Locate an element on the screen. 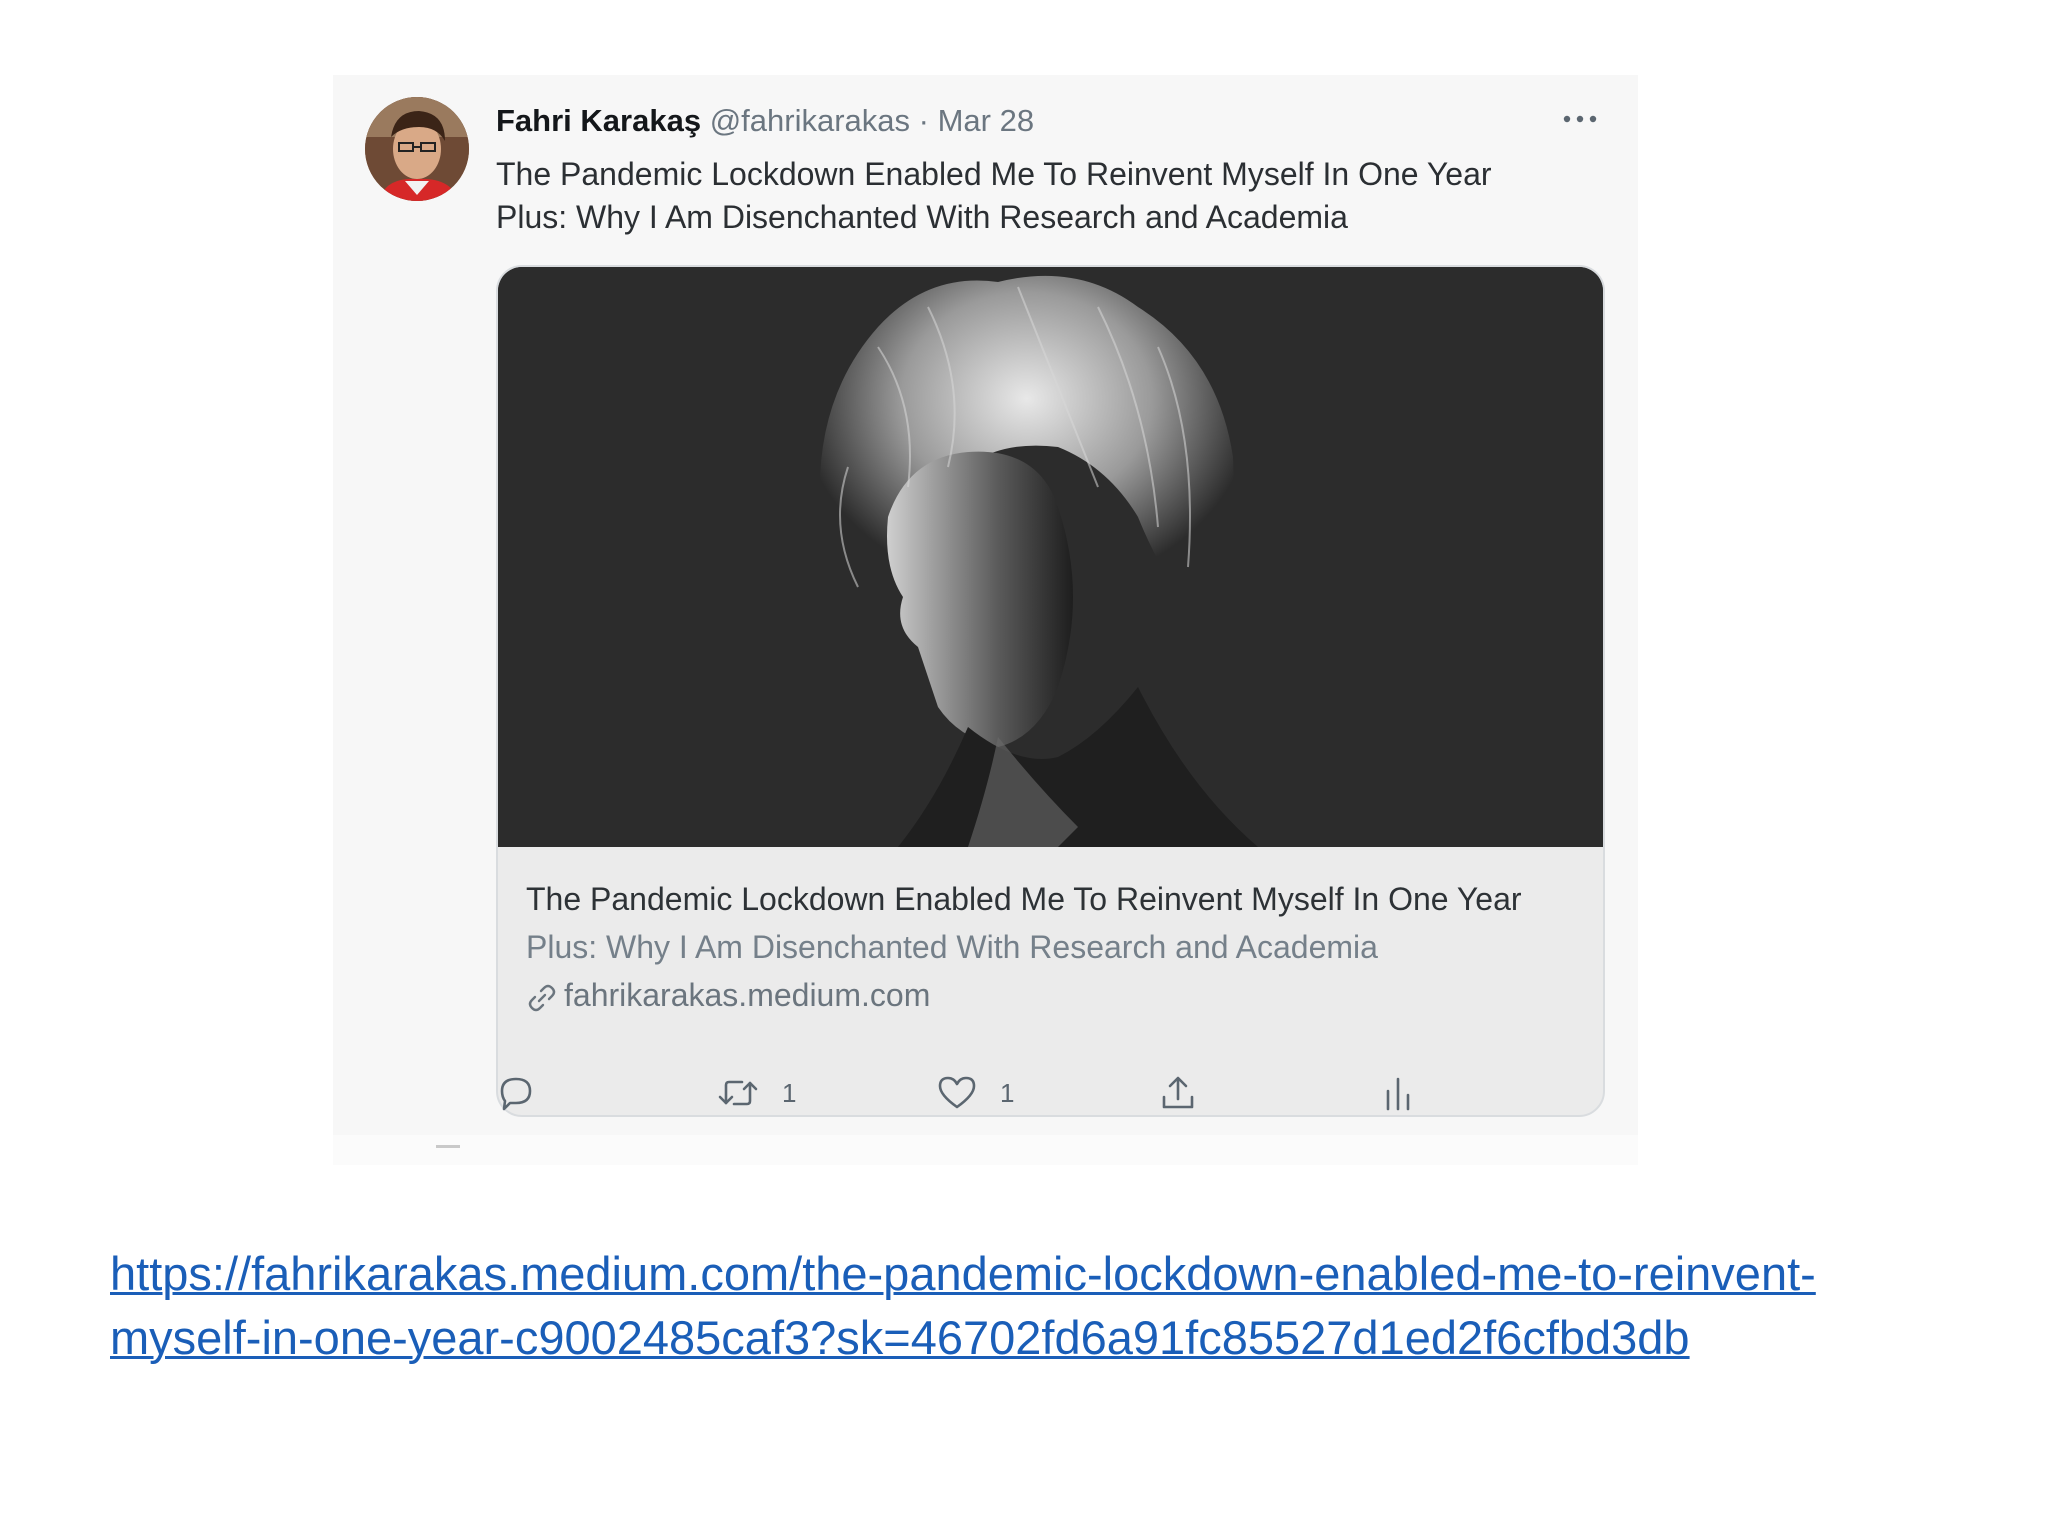 This screenshot has width=2048, height=1536. tweet-divider is located at coordinates (985, 1150).